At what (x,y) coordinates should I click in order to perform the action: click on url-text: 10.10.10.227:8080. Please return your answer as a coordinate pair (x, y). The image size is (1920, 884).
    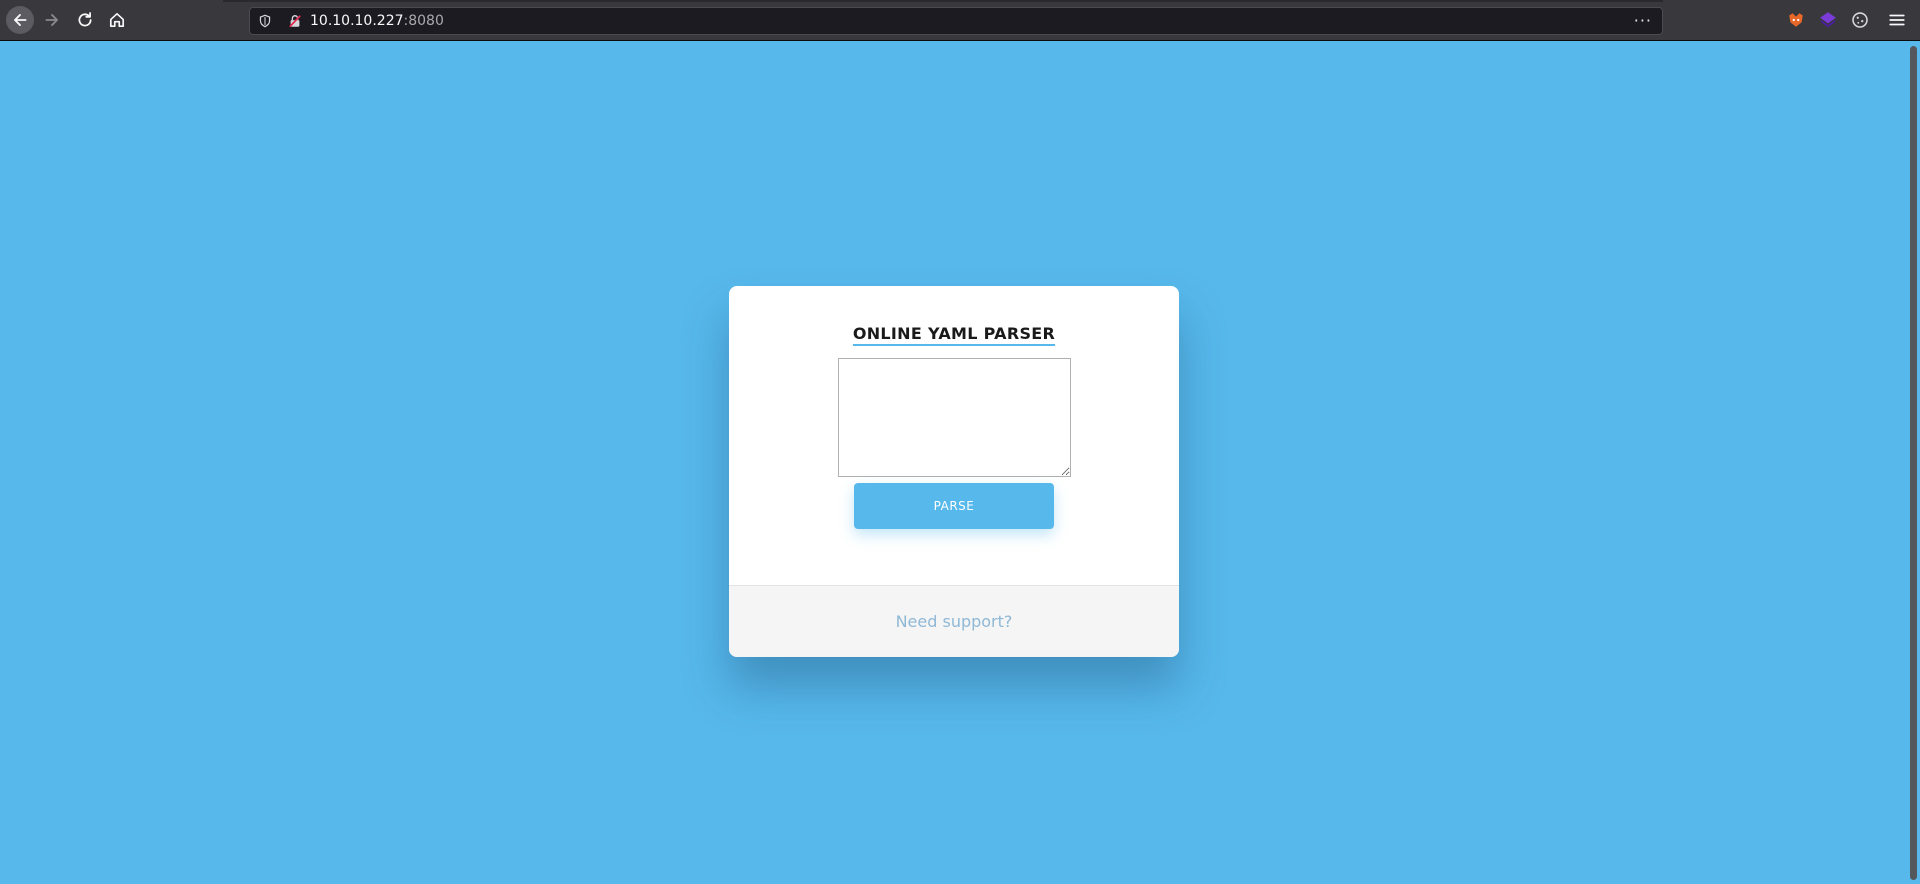
    Looking at the image, I should click on (377, 21).